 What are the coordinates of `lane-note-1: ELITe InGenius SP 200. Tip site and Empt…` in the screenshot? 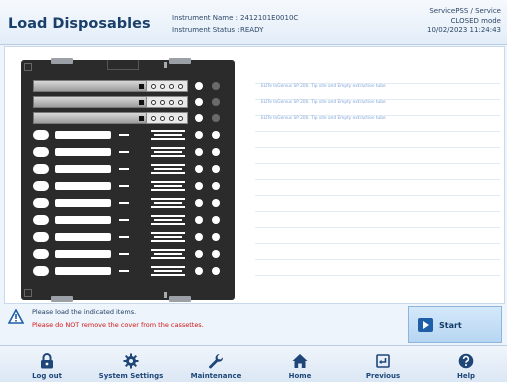 It's located at (323, 86).